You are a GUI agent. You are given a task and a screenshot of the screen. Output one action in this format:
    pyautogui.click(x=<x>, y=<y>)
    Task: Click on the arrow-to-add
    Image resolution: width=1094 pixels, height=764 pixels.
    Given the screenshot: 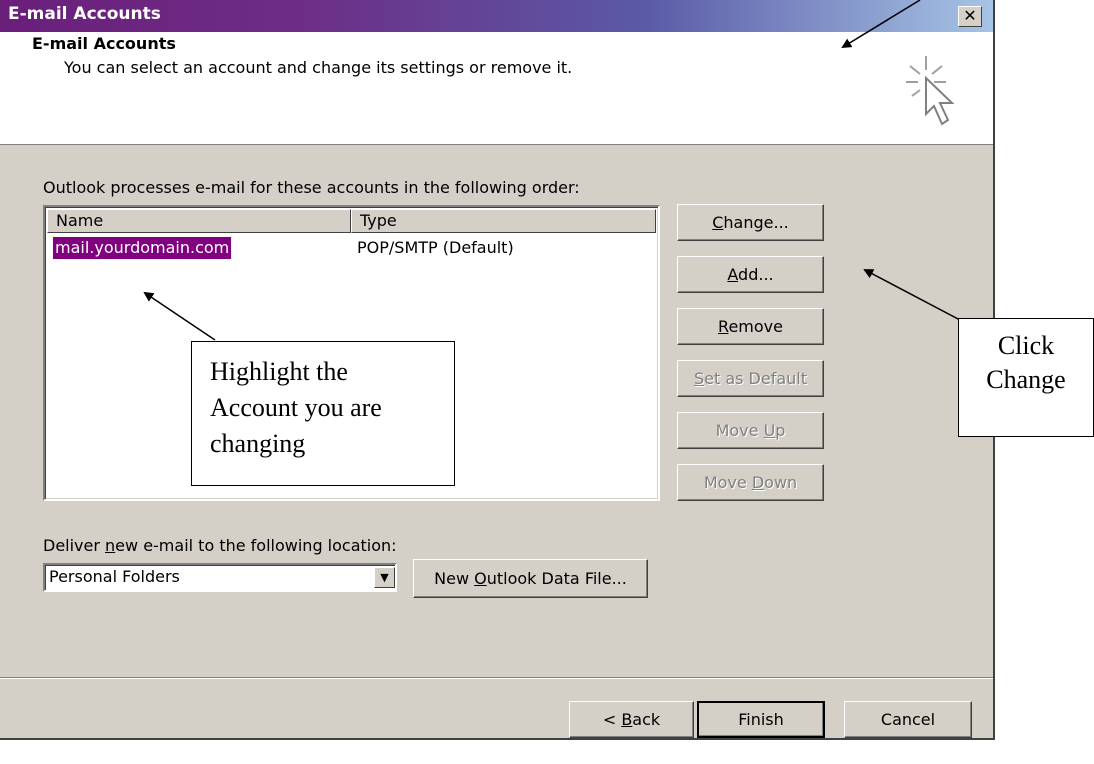 What is the action you would take?
    pyautogui.click(x=912, y=295)
    